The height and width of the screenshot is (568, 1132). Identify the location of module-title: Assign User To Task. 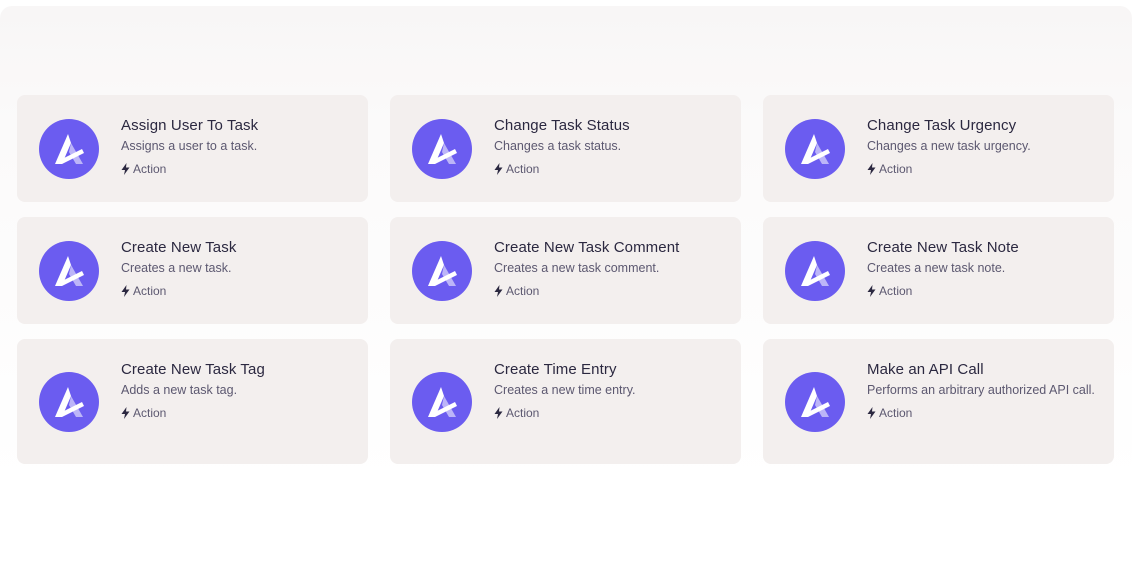
(190, 125).